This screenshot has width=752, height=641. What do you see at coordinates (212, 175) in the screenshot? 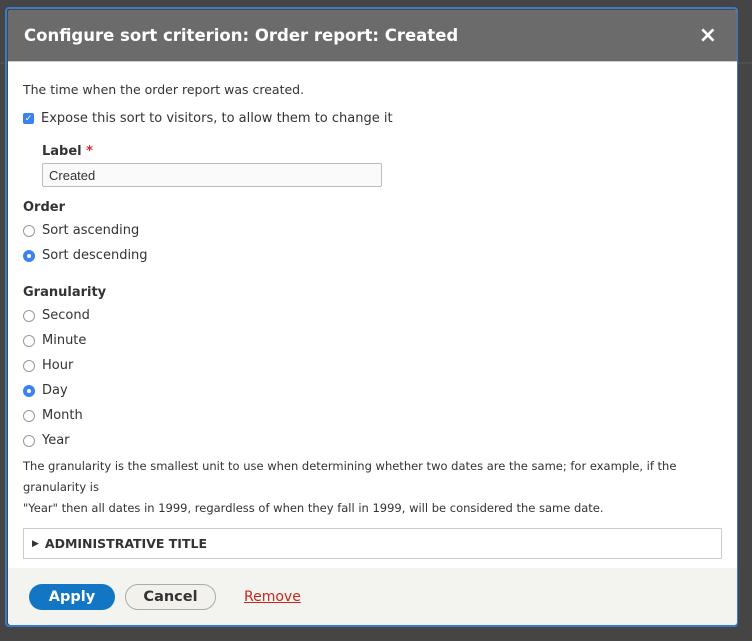
I see `label-input` at bounding box center [212, 175].